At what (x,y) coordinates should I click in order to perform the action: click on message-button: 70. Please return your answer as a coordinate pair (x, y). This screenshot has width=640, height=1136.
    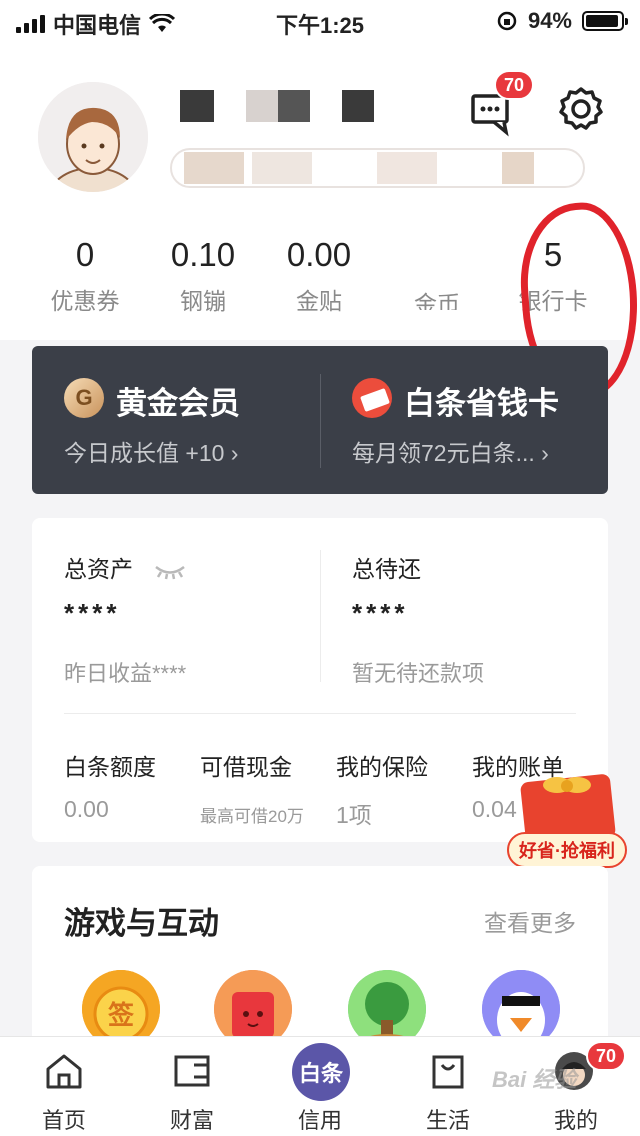
    Looking at the image, I should click on (502, 104).